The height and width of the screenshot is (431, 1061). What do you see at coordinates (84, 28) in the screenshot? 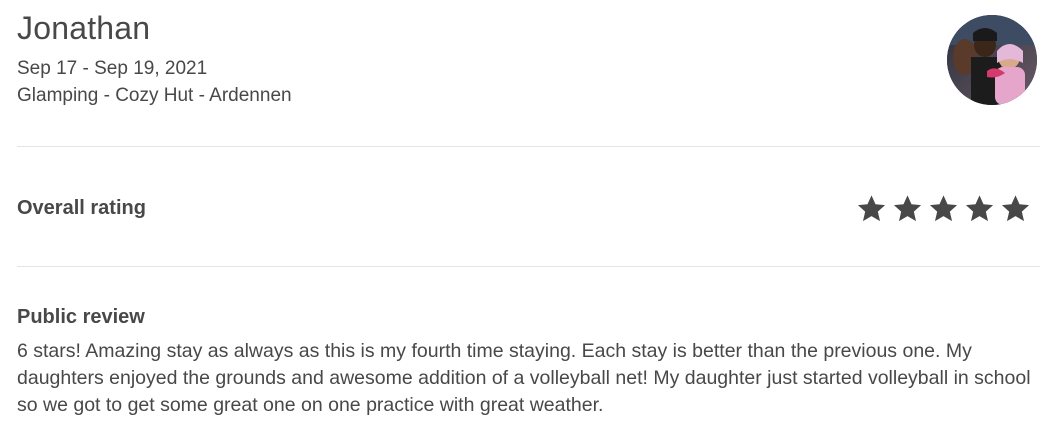
I see `guest-name: Jonathan` at bounding box center [84, 28].